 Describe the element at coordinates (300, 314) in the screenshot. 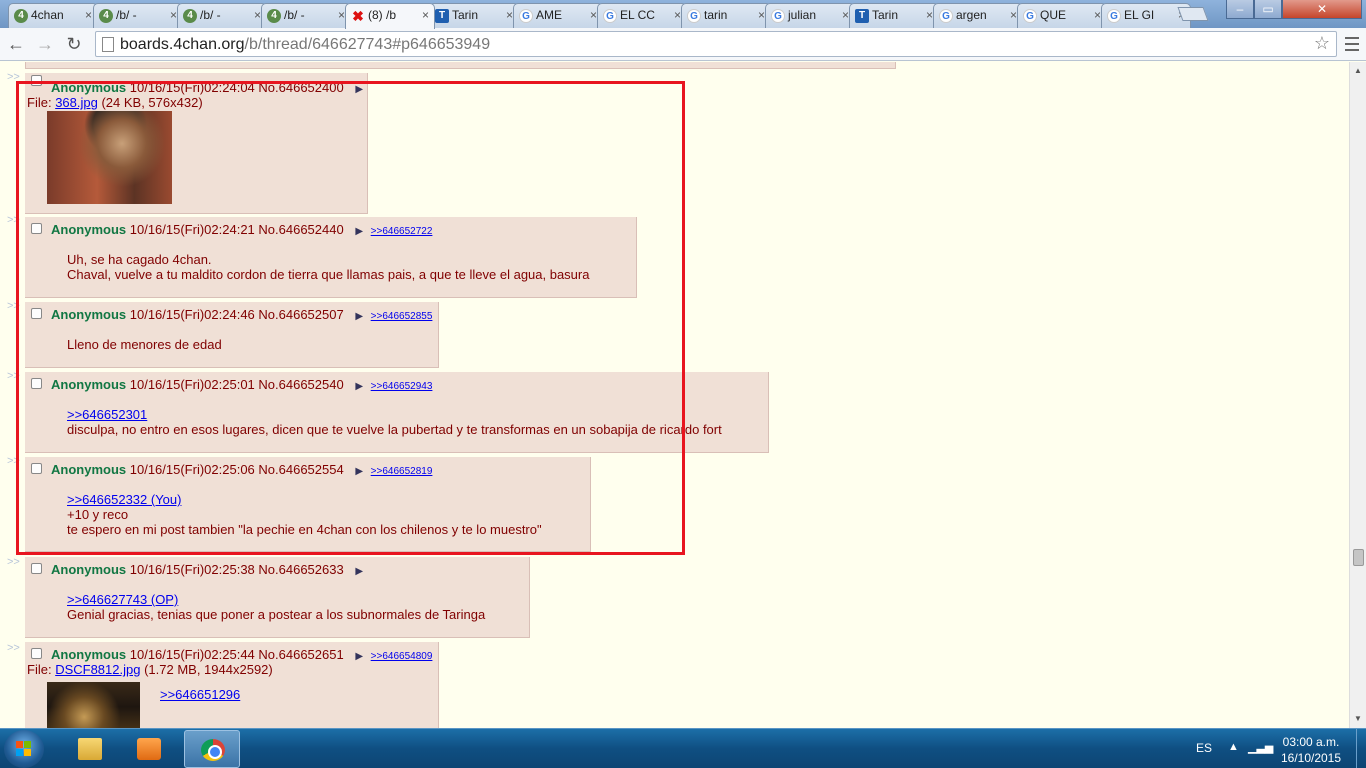

I see `post-number: No.646652507` at that location.